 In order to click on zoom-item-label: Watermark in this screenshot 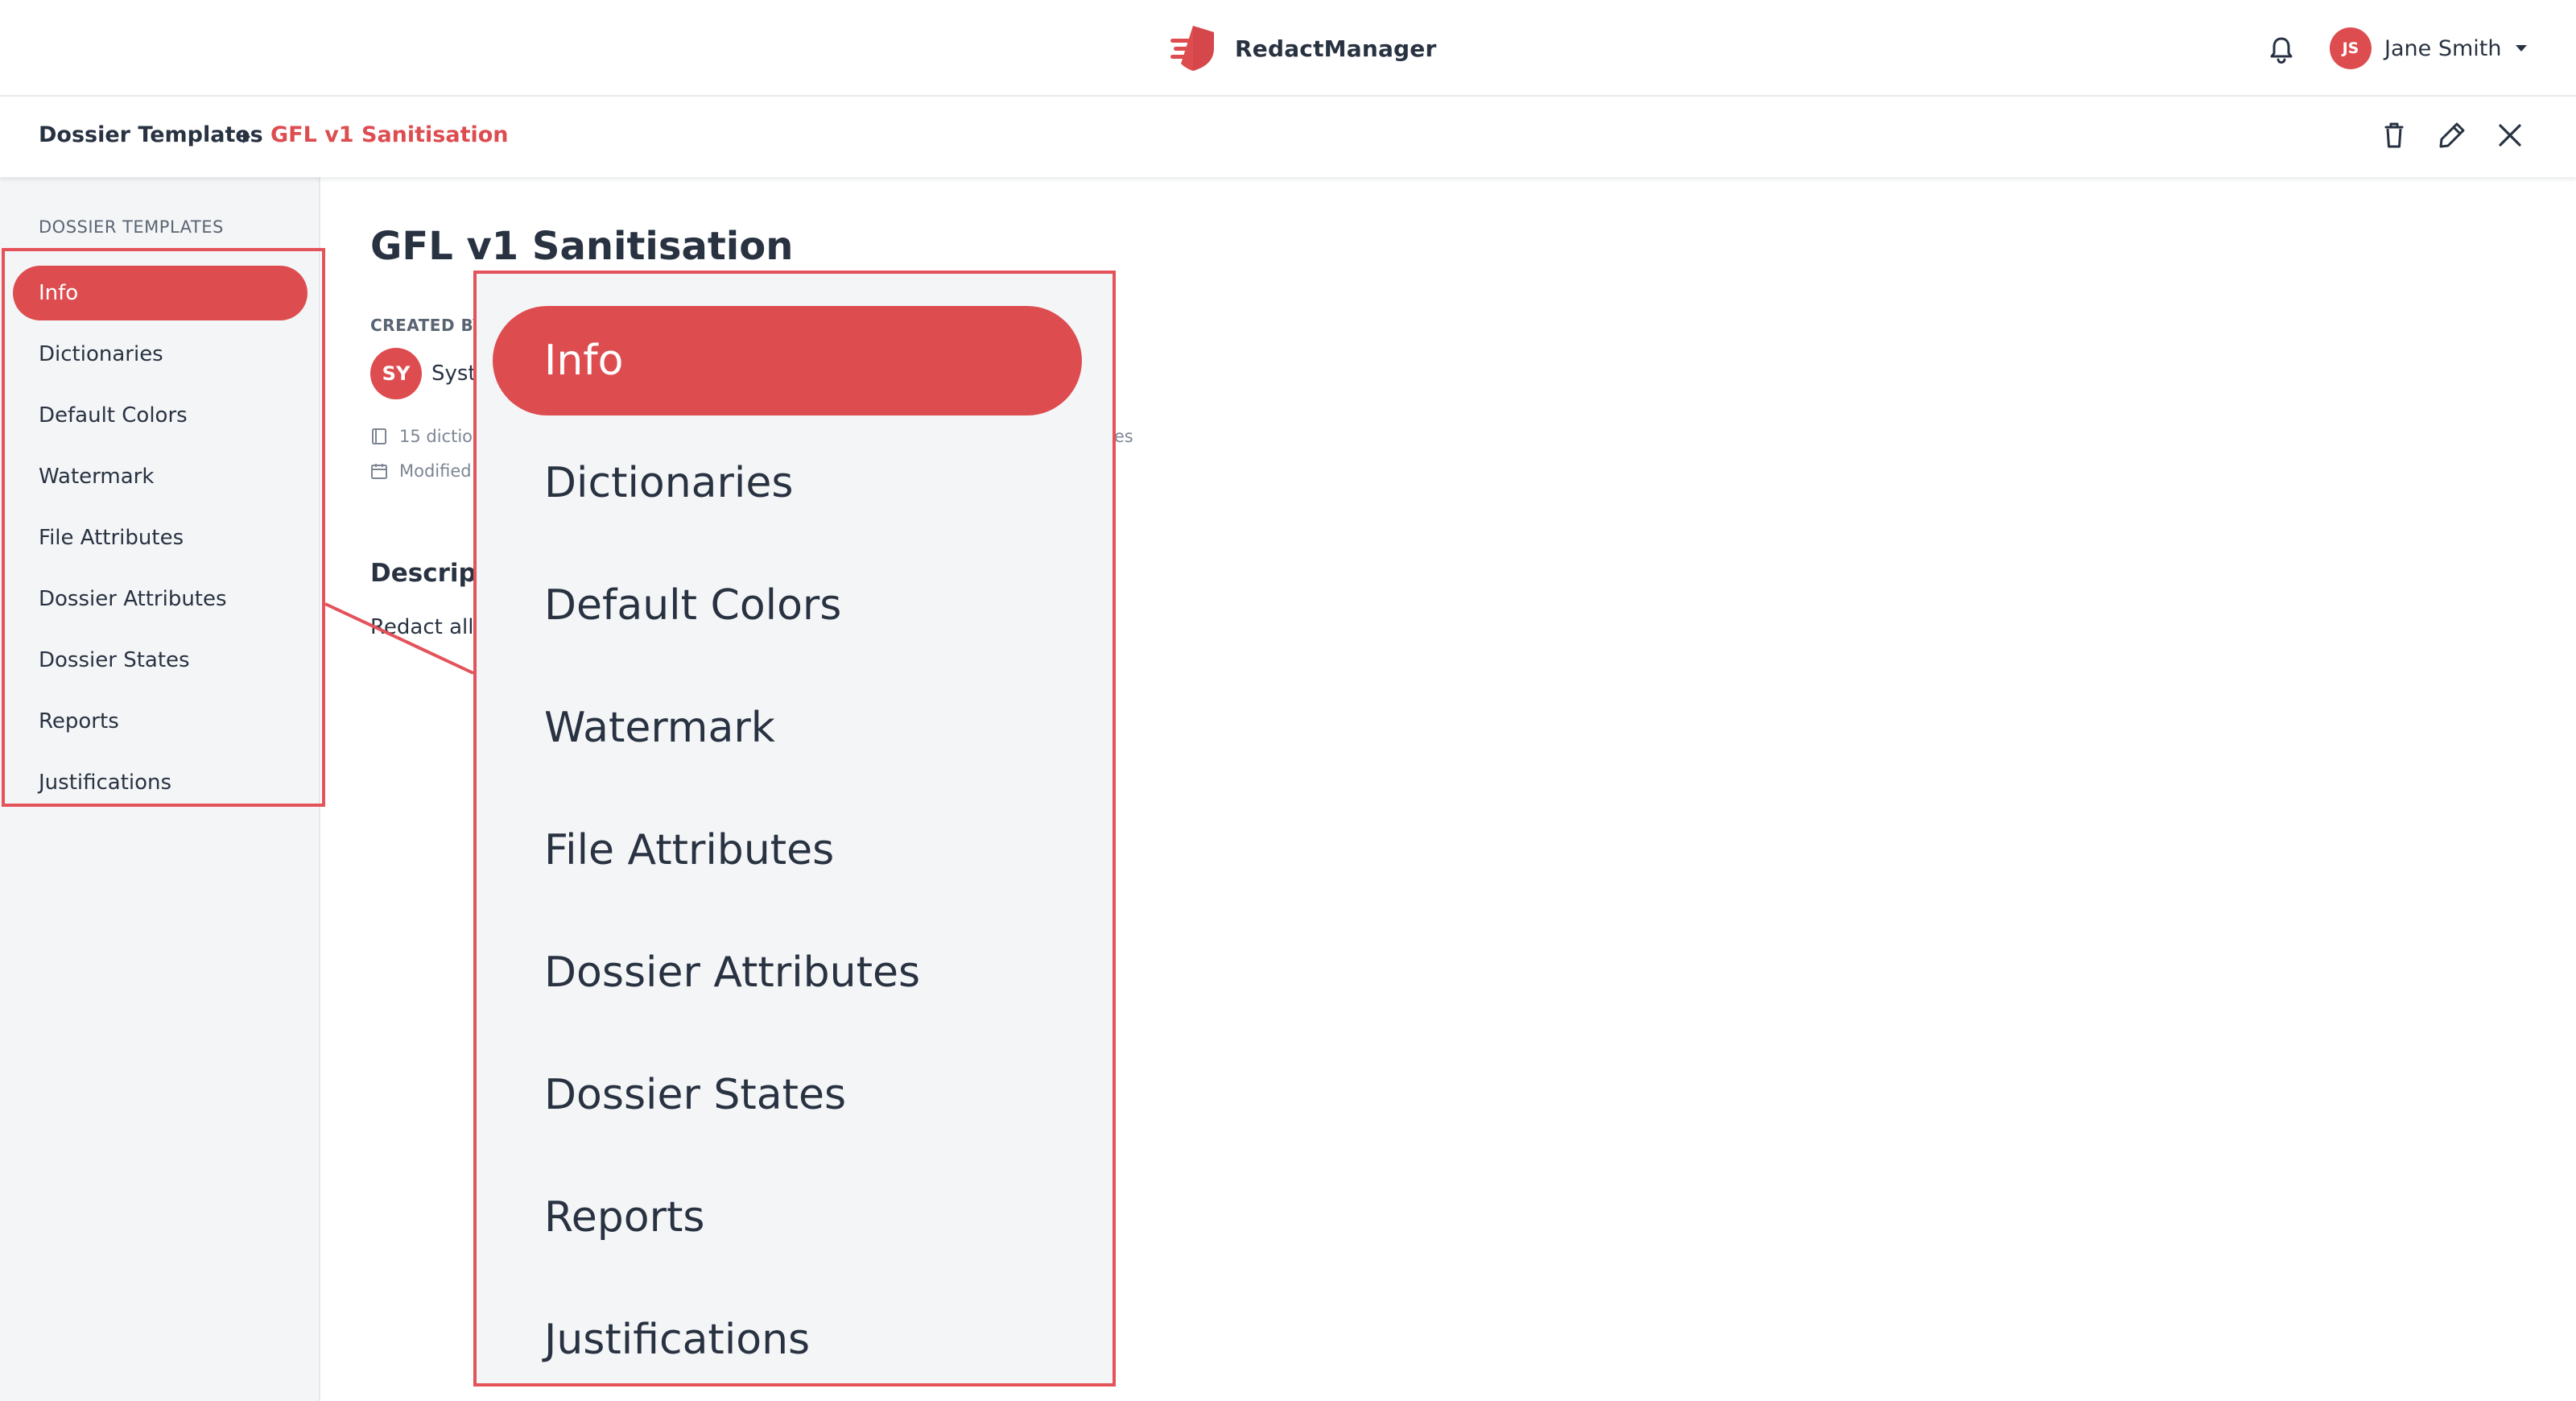, I will do `click(659, 728)`.